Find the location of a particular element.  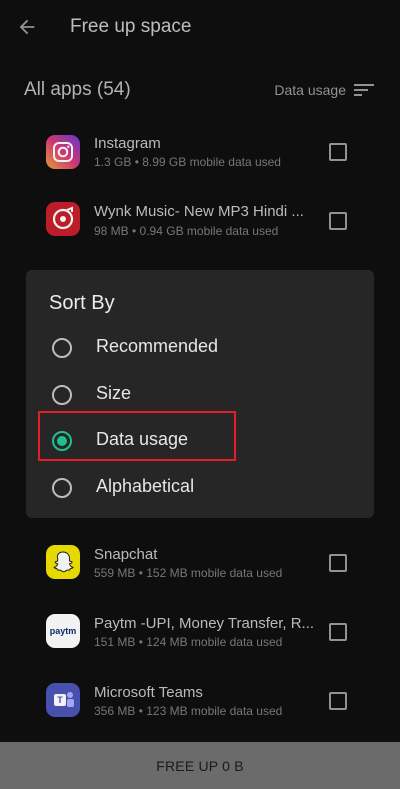

free-up-button: FREE UP 0 B is located at coordinates (200, 765).